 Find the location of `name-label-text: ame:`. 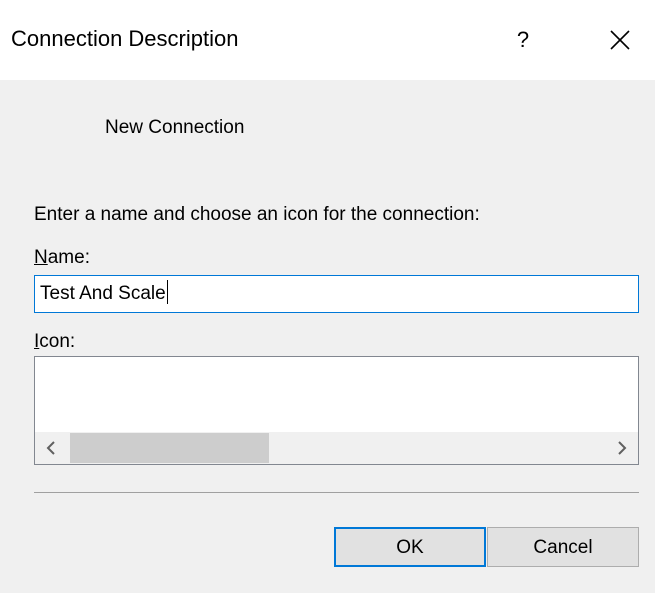

name-label-text: ame: is located at coordinates (68, 257).